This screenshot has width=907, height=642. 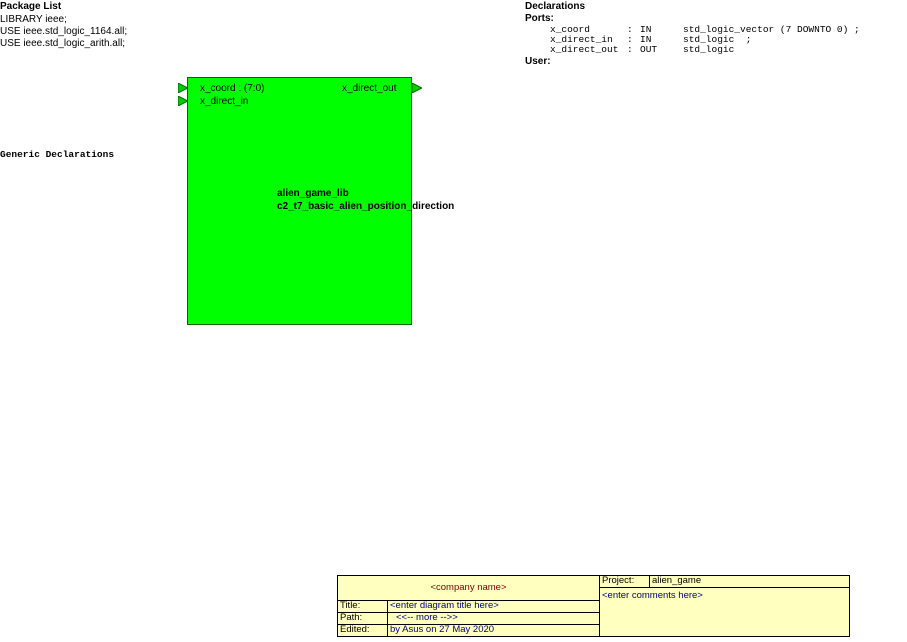 I want to click on declarations-title: Declarations, so click(x=555, y=6).